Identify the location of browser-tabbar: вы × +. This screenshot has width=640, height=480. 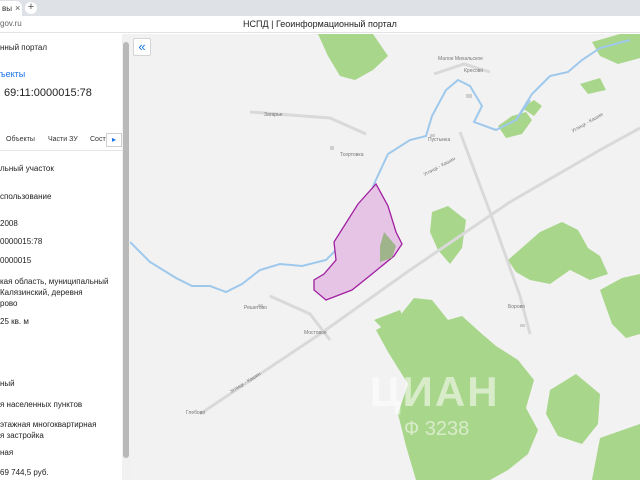
(320, 8).